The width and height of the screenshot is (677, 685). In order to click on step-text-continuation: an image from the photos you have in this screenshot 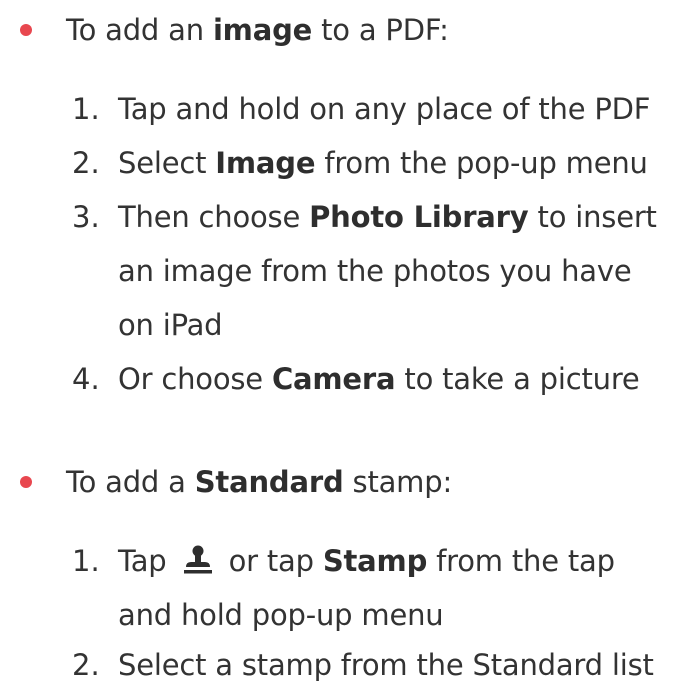, I will do `click(375, 271)`.